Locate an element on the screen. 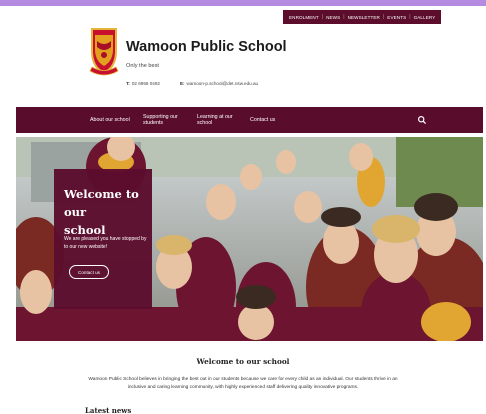  nav-item-contact: Contact us is located at coordinates (262, 120).